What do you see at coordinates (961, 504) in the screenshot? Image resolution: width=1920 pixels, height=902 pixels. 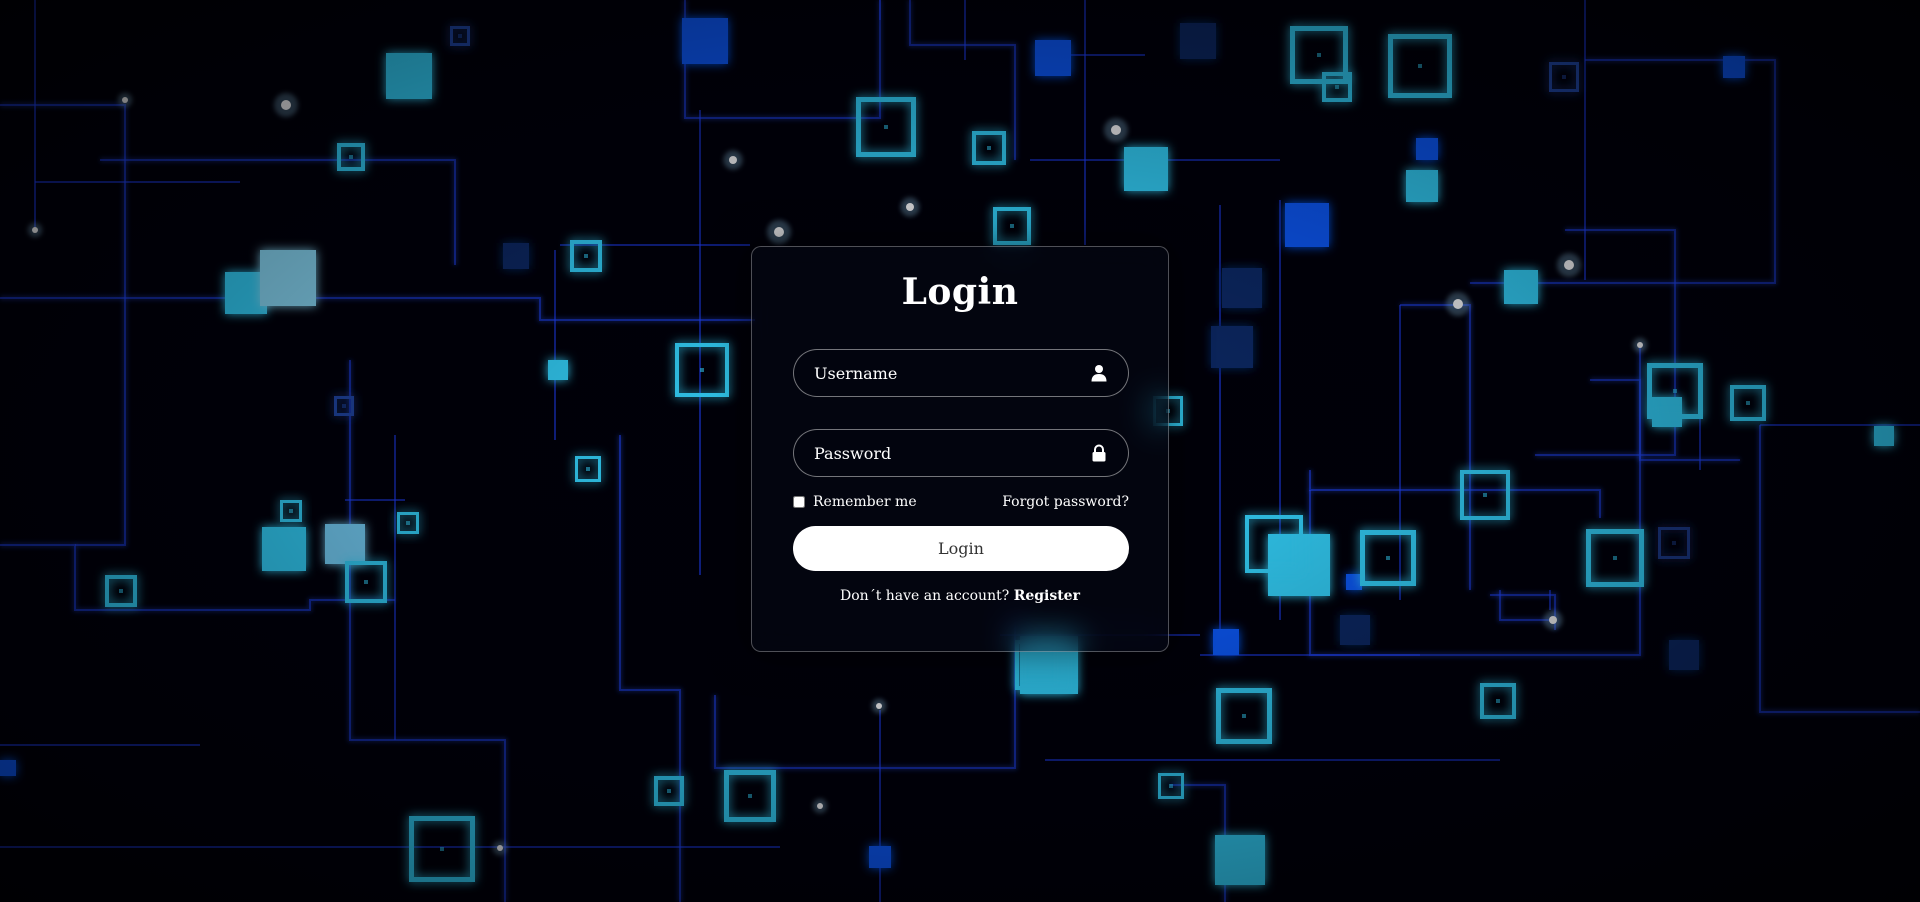 I see `options-row: Remember me Forgot password?` at bounding box center [961, 504].